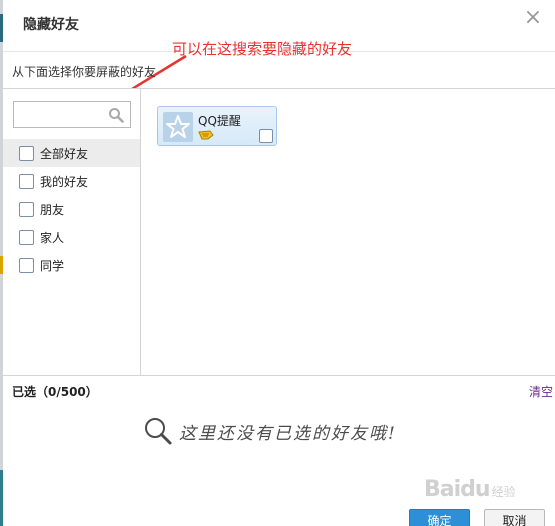 The width and height of the screenshot is (555, 526). I want to click on avatar, so click(178, 127).